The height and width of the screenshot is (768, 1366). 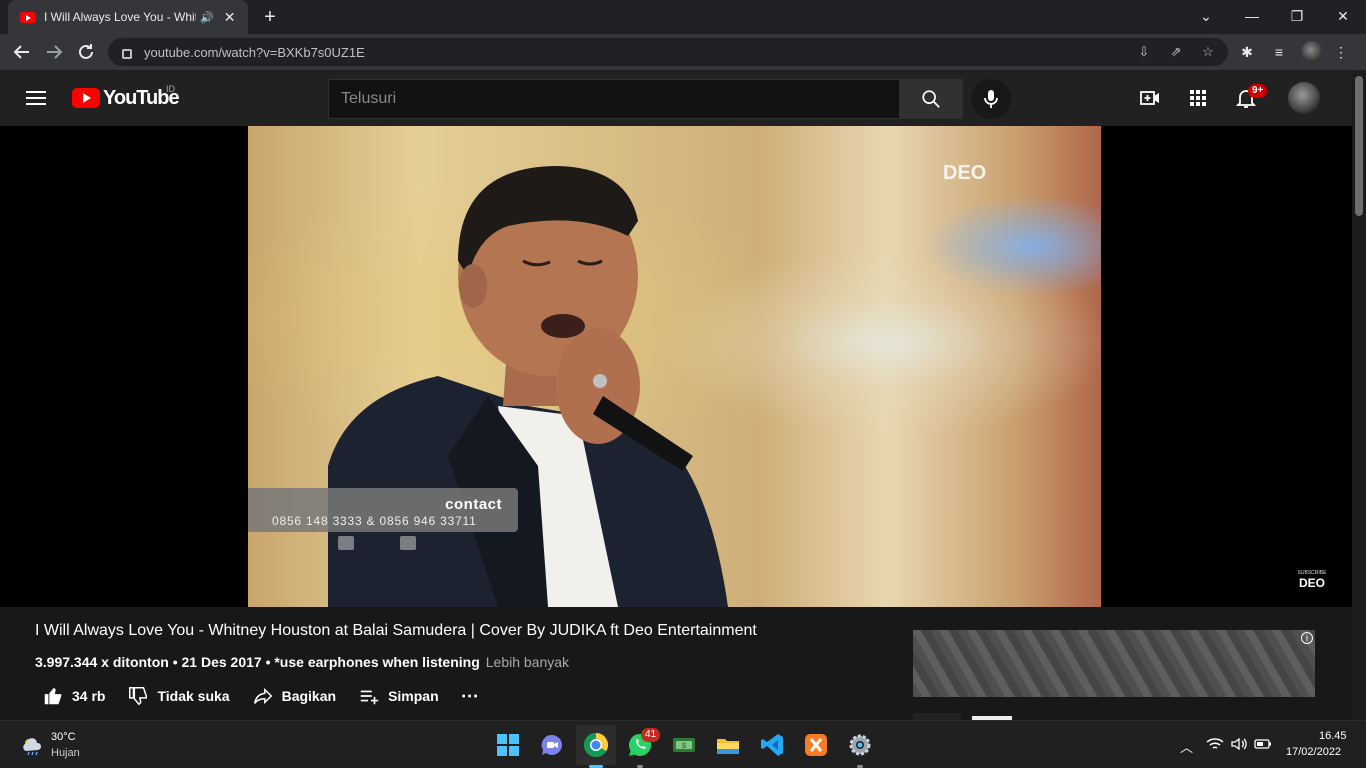 I want to click on weather-temperature: 30°C, so click(x=63, y=737).